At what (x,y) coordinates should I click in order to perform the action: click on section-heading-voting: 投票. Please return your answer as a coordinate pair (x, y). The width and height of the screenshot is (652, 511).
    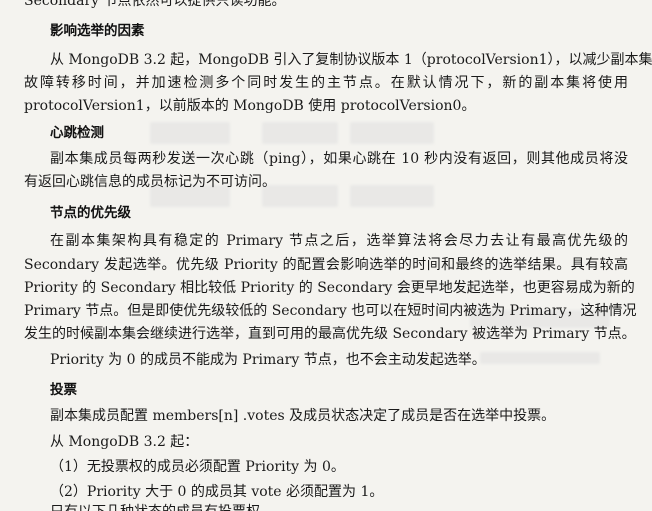
    Looking at the image, I should click on (63, 390).